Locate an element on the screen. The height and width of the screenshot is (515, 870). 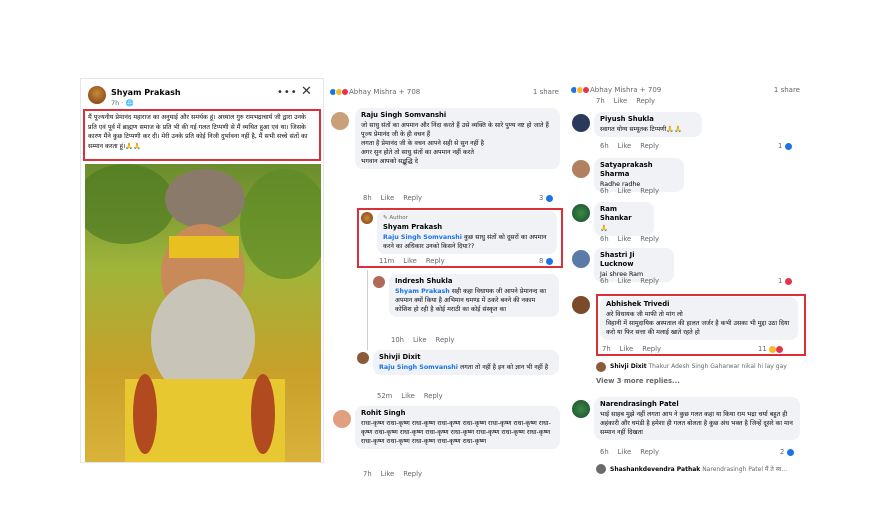
post-author: Shyam Prakash is located at coordinates (146, 92).